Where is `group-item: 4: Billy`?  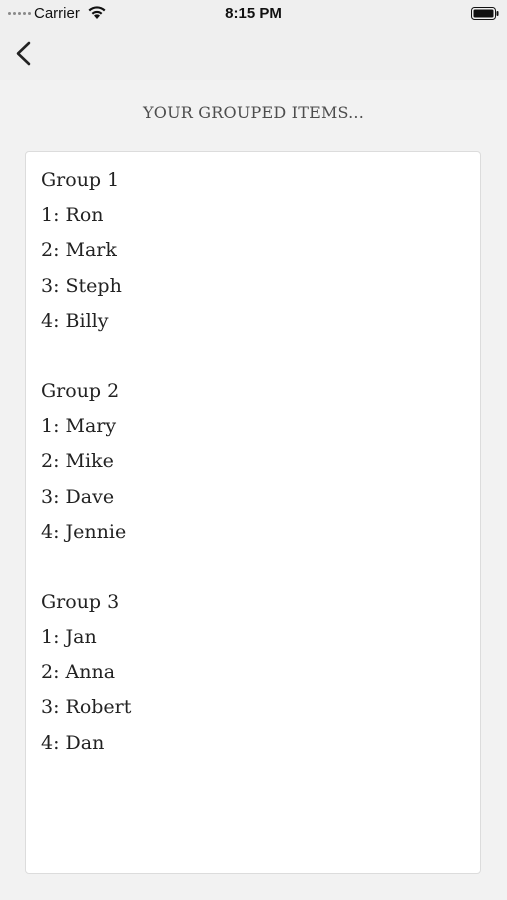 group-item: 4: Billy is located at coordinates (75, 320).